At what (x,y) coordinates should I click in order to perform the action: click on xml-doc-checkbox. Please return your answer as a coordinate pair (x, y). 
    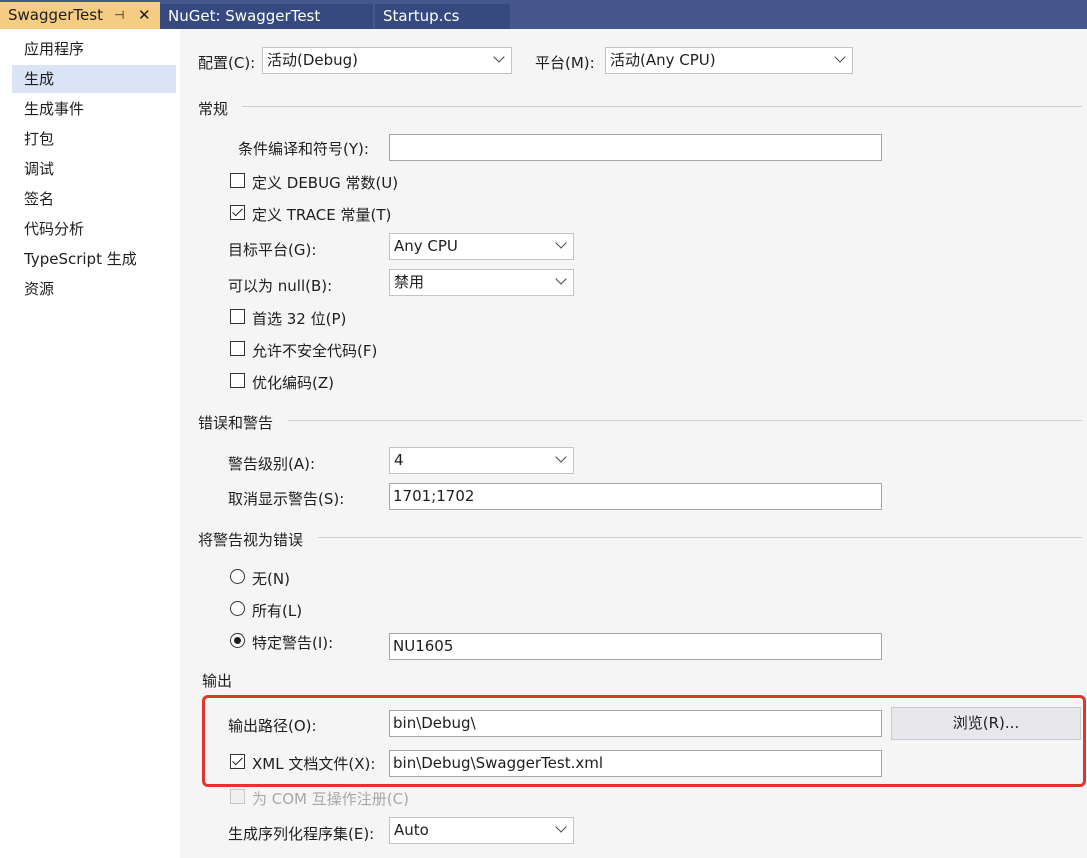
    Looking at the image, I should click on (237, 761).